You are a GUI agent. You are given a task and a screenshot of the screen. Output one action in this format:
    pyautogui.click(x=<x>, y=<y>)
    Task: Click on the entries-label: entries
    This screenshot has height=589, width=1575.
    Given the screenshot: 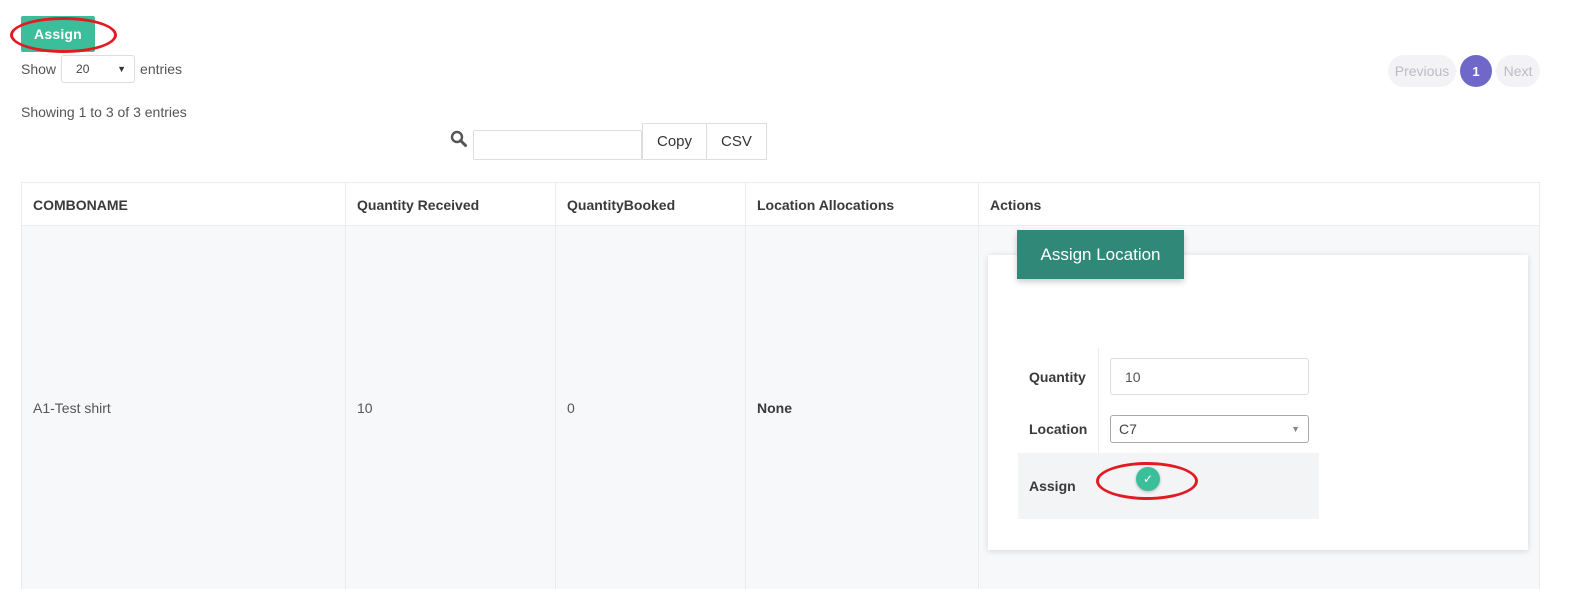 What is the action you would take?
    pyautogui.click(x=161, y=69)
    